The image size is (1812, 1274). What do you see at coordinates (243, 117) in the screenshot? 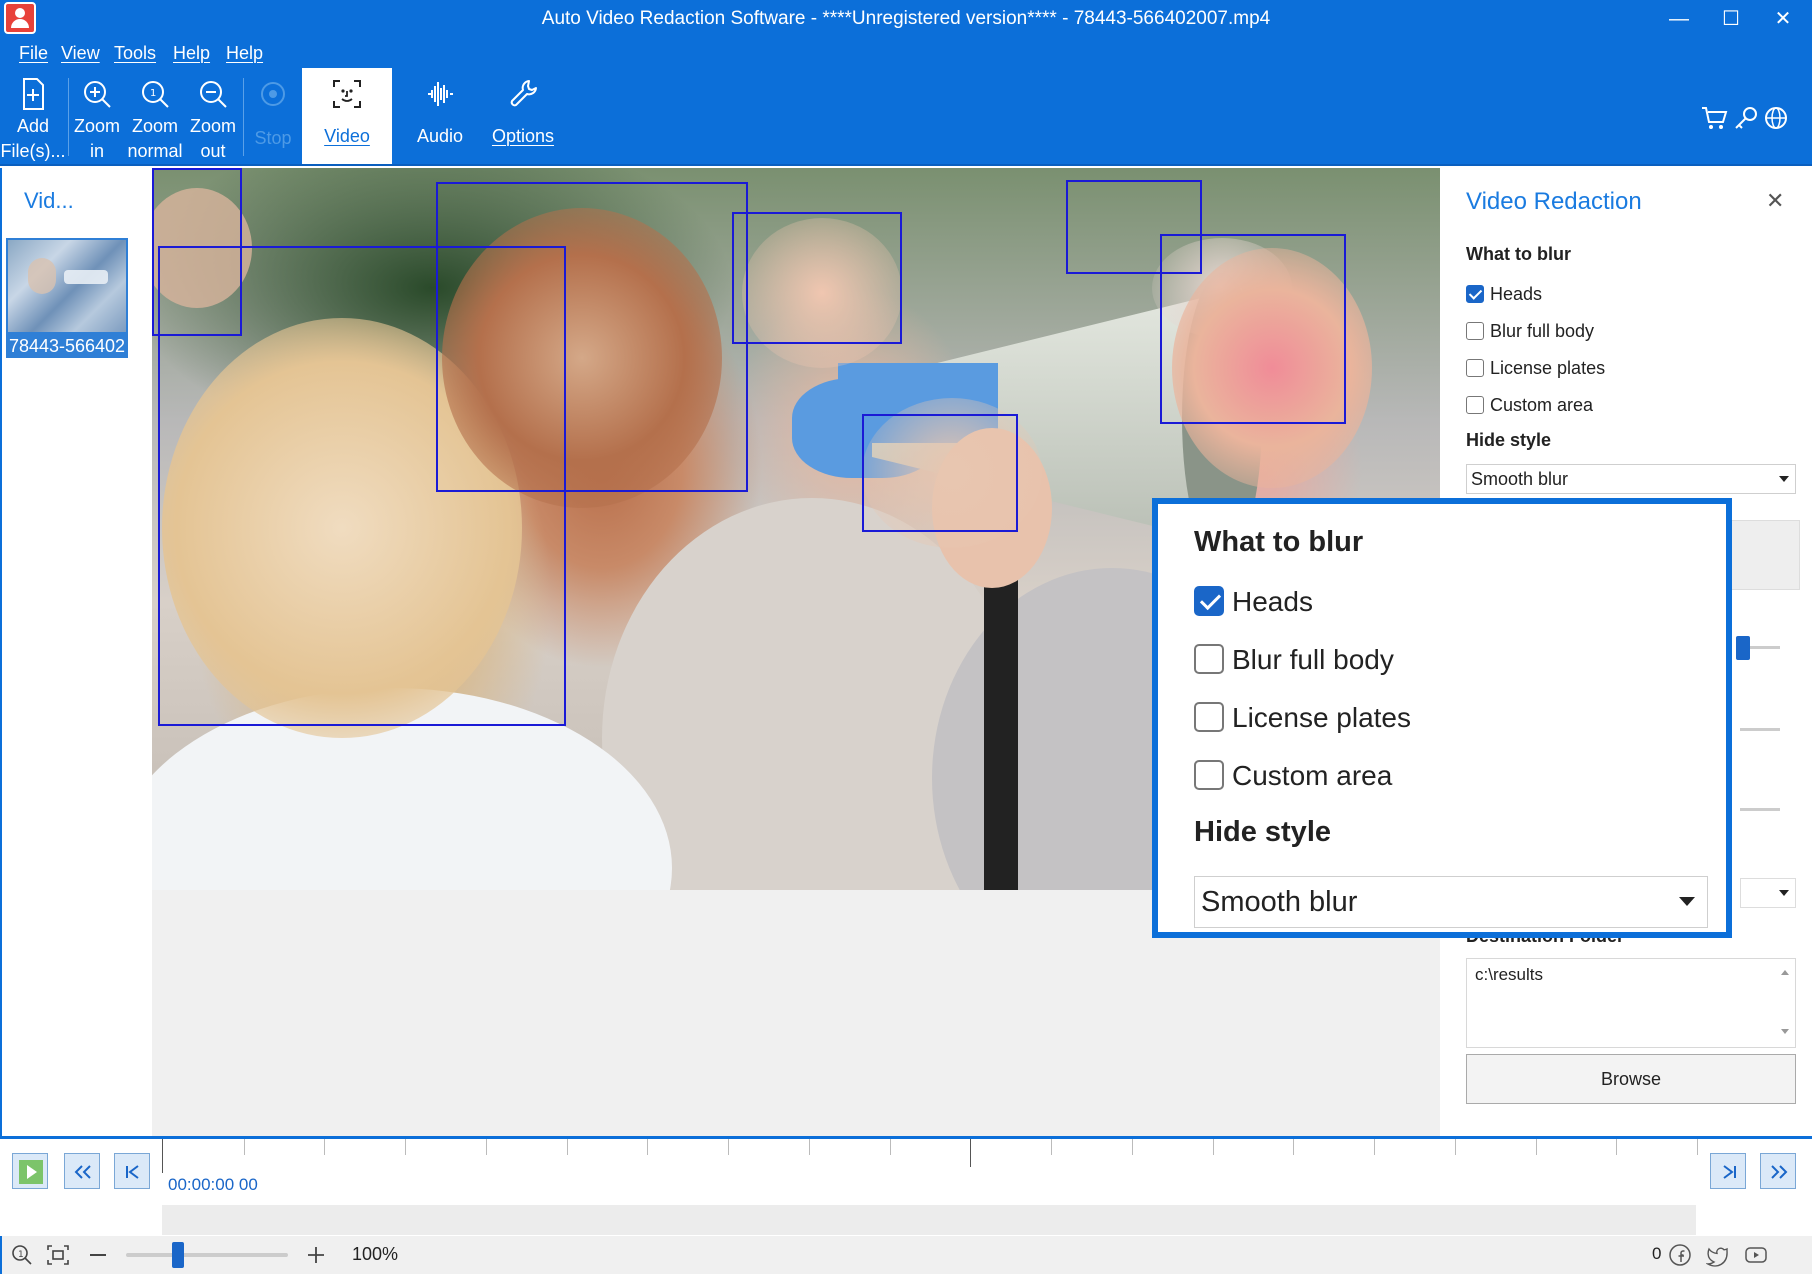
I see `toolbar-separator` at bounding box center [243, 117].